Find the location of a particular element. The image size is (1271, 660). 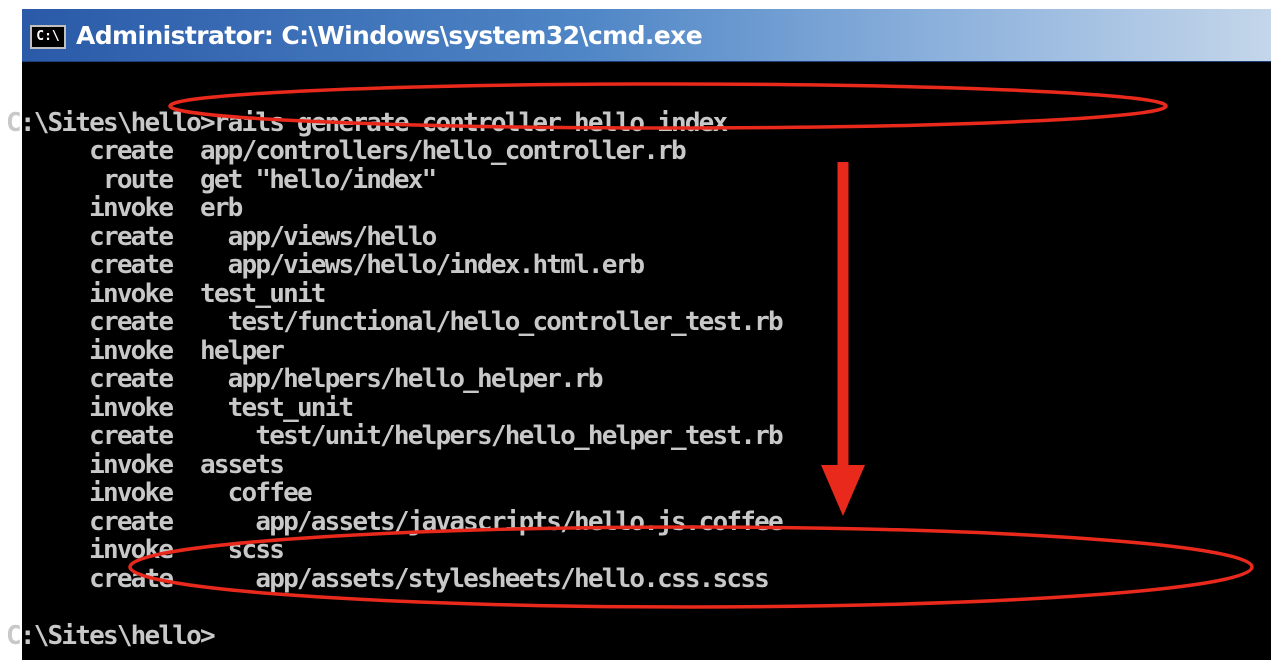

console-output-line: invoke assets is located at coordinates (394, 464).